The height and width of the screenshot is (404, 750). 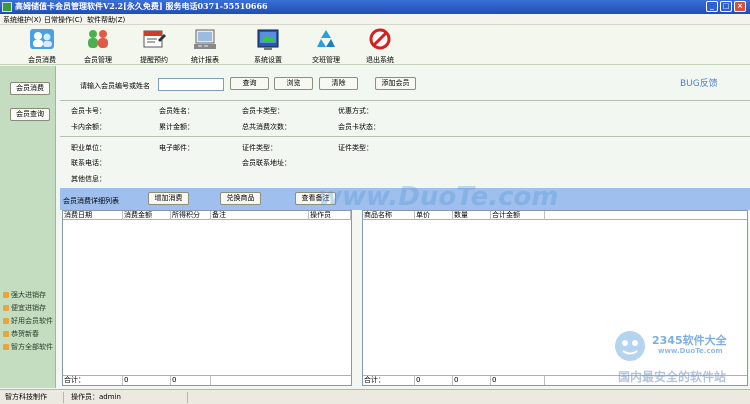 What do you see at coordinates (326, 60) in the screenshot?
I see `toolbar-label: 交班管理` at bounding box center [326, 60].